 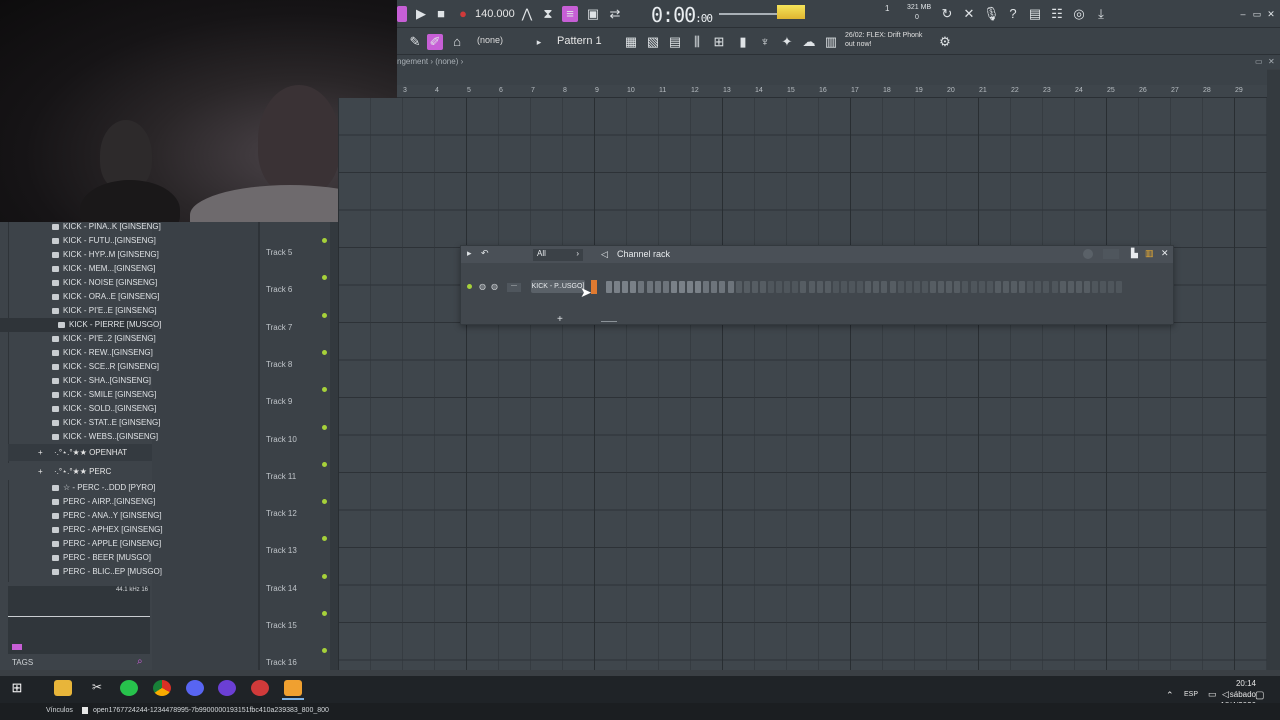 What do you see at coordinates (162, 688) in the screenshot?
I see `chrome-icon` at bounding box center [162, 688].